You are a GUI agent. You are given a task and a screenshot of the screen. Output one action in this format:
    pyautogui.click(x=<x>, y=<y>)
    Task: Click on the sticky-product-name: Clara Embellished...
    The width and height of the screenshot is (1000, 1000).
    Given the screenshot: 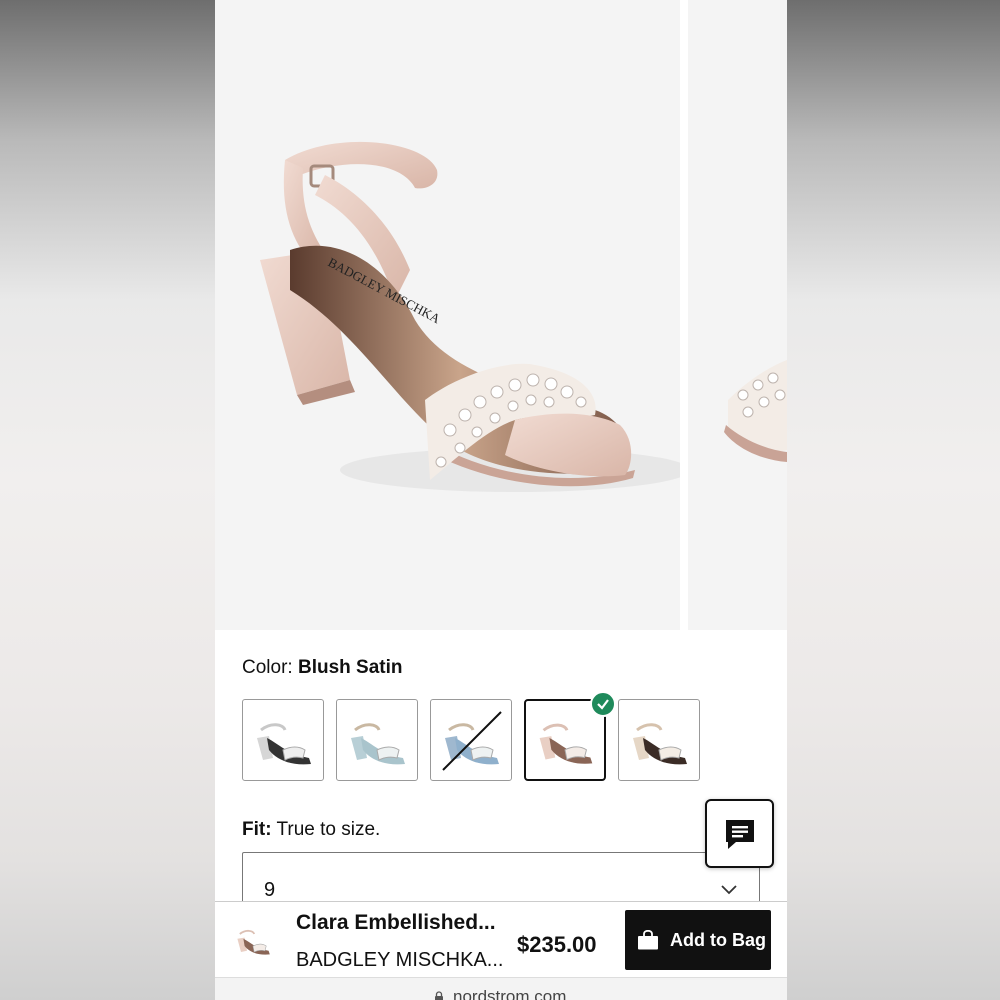 What is the action you would take?
    pyautogui.click(x=396, y=922)
    